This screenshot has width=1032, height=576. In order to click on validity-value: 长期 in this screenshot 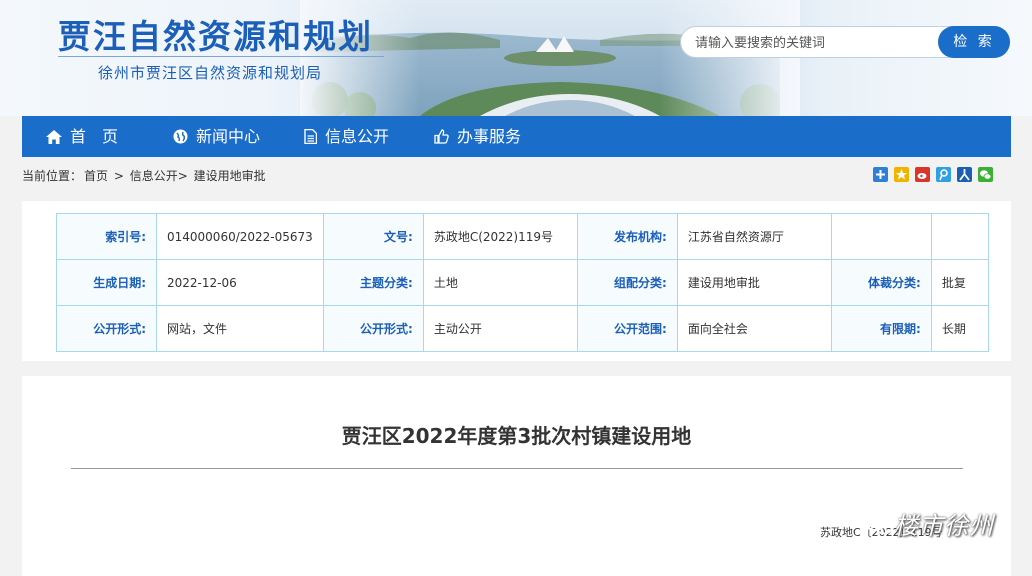, I will do `click(959, 328)`.